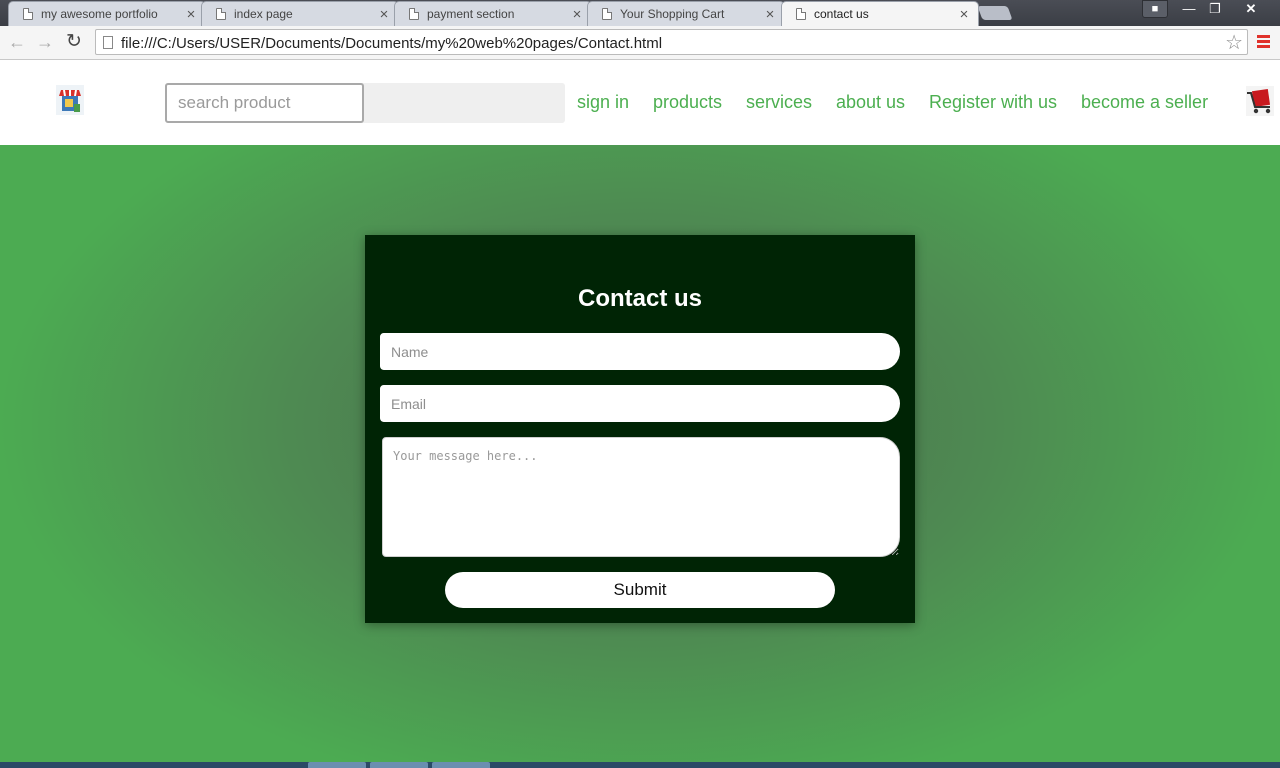 The image size is (1280, 768). I want to click on nav-register-with-us: Register with us, so click(993, 102).